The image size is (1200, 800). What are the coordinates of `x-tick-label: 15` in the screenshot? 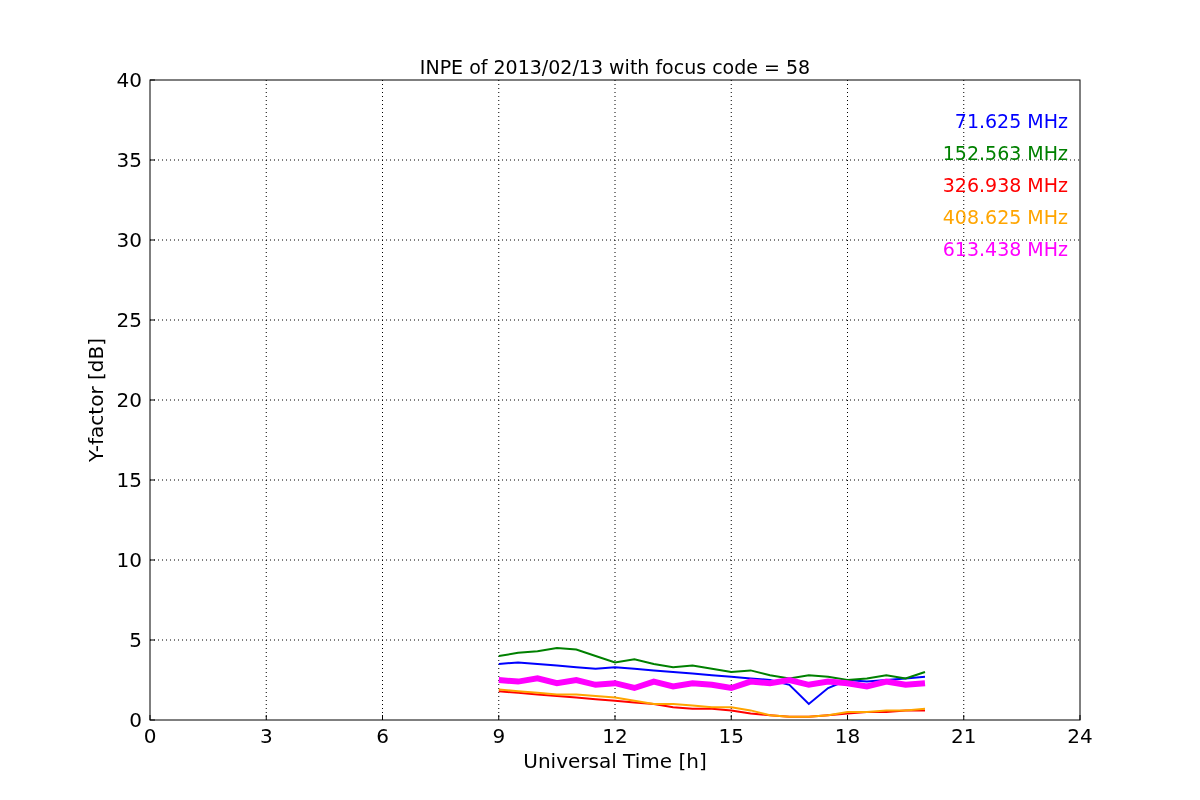 It's located at (731, 736).